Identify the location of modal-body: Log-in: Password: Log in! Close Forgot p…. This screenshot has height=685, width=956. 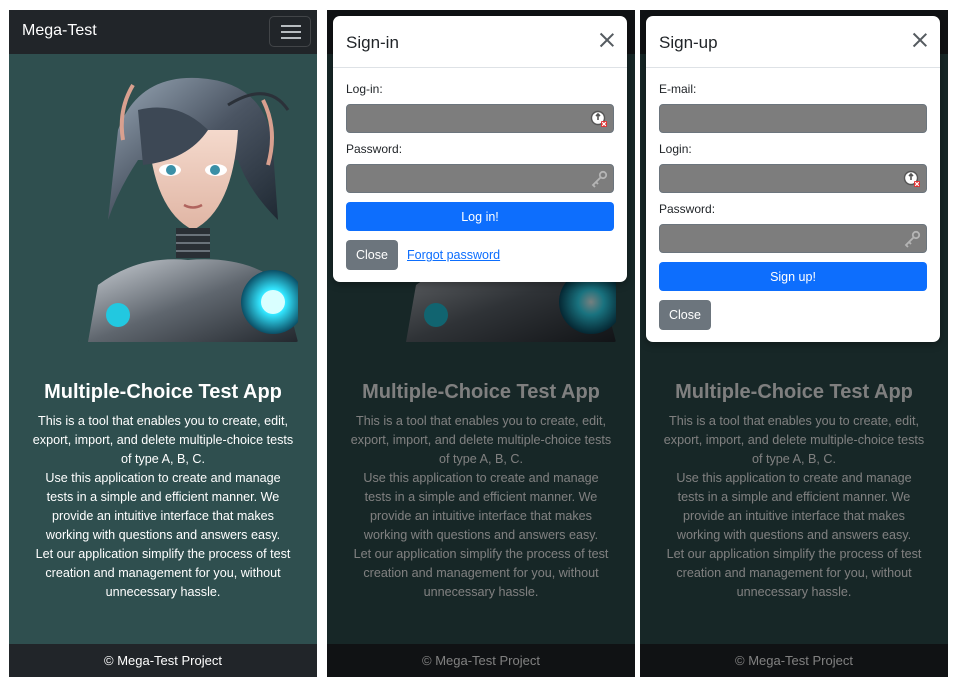
(480, 175).